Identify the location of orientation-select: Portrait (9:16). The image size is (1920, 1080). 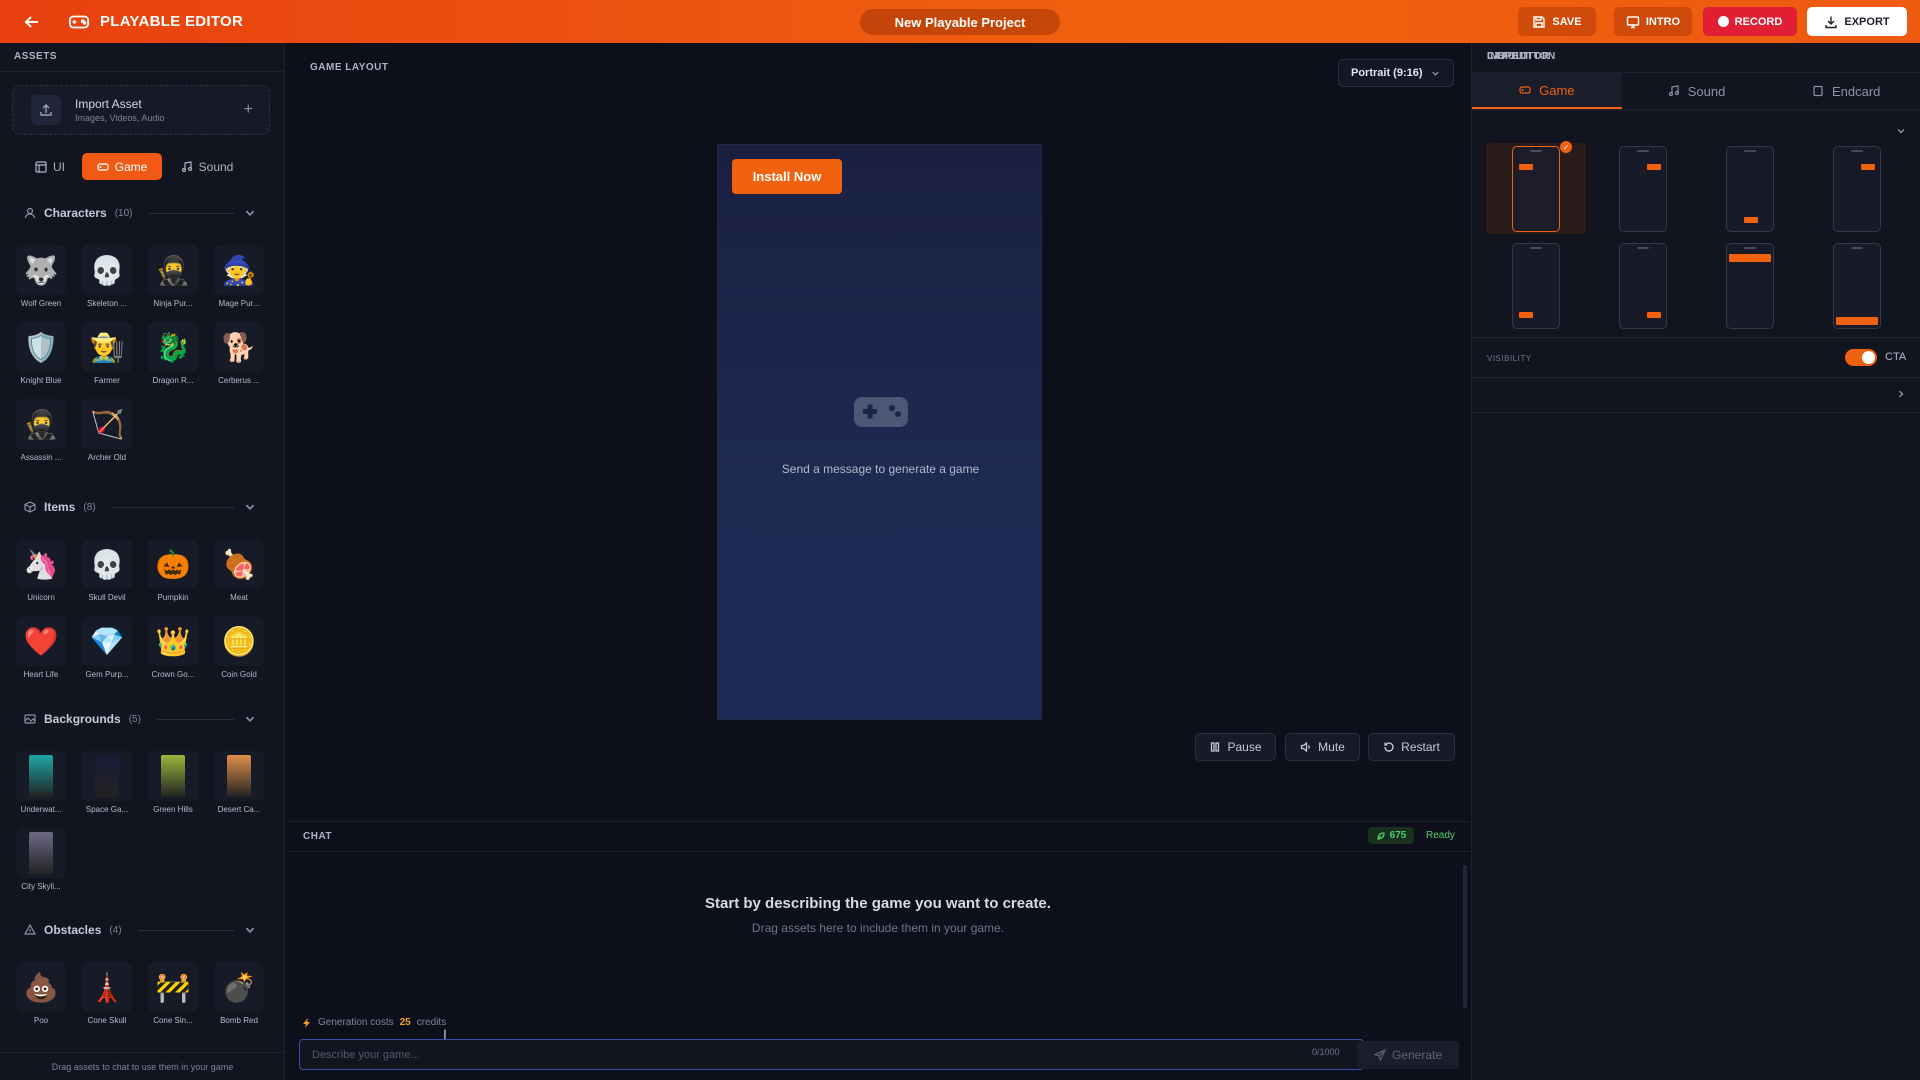
(1396, 73).